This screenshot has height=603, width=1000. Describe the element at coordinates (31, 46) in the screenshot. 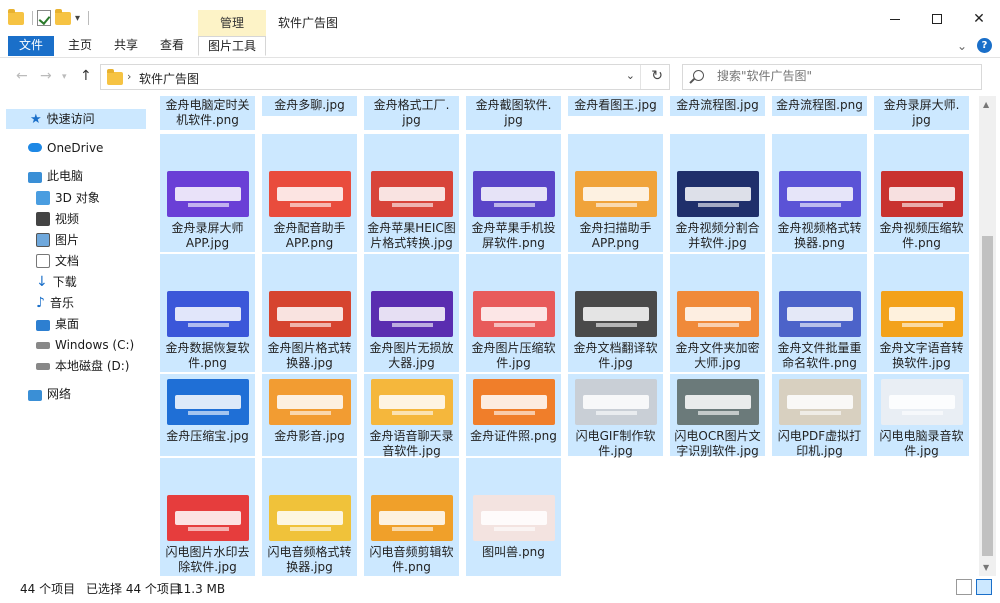

I see `tab-file: 文件` at that location.